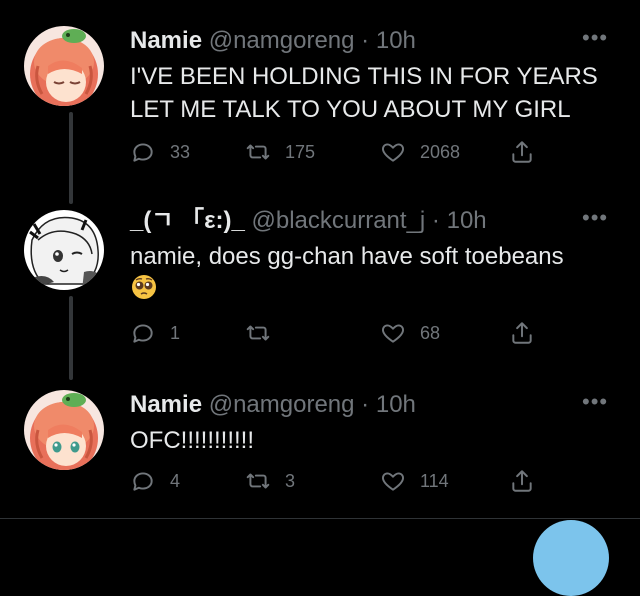 The image size is (640, 596). What do you see at coordinates (180, 151) in the screenshot?
I see `reply-count: 33` at bounding box center [180, 151].